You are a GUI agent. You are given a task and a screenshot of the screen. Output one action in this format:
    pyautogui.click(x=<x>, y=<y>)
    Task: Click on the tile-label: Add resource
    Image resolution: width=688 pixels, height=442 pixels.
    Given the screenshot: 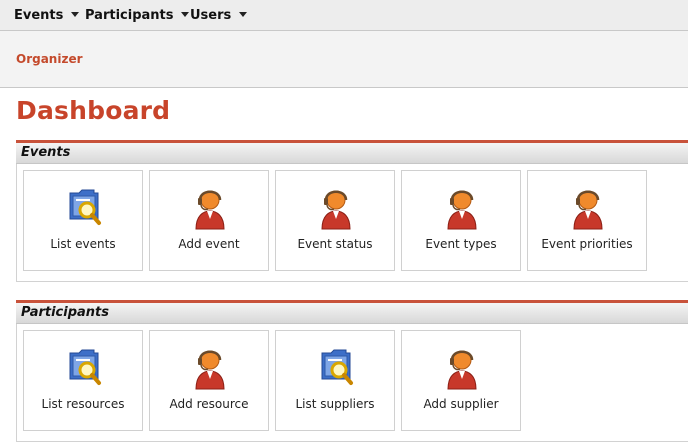 What is the action you would take?
    pyautogui.click(x=209, y=404)
    